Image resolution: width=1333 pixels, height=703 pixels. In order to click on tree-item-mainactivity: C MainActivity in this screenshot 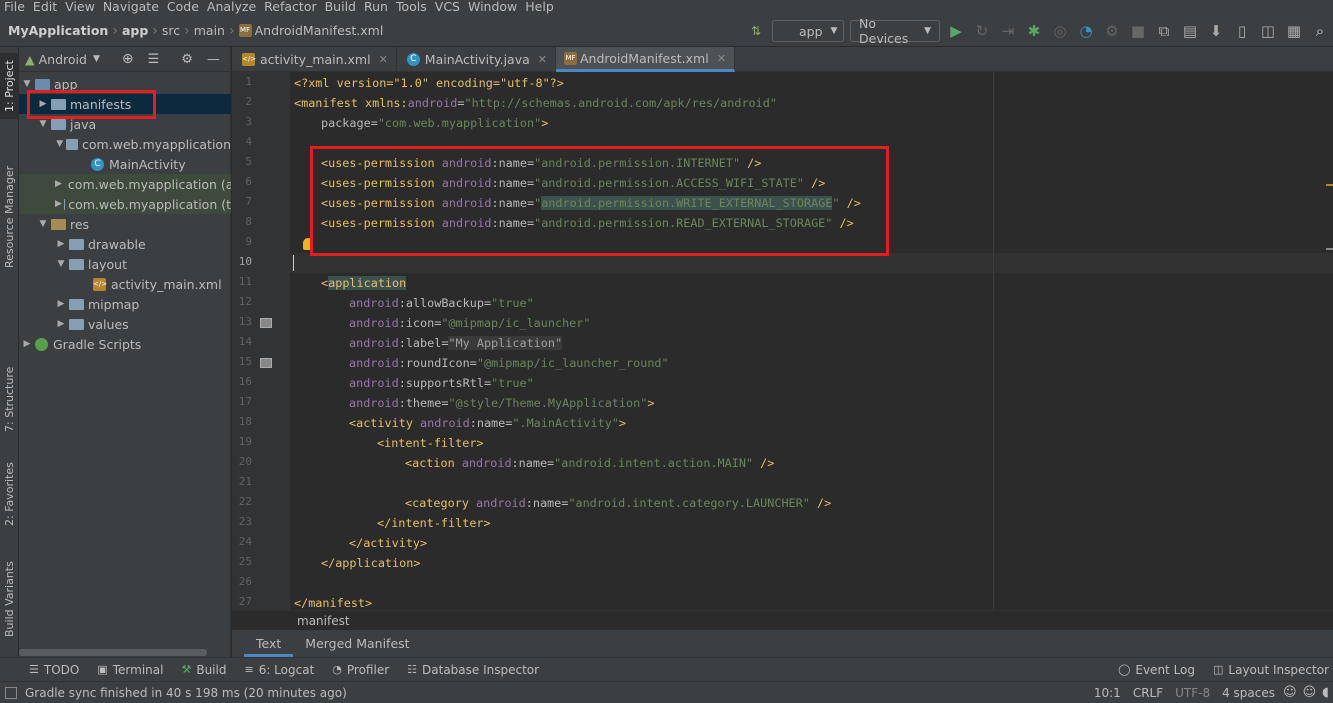, I will do `click(125, 164)`.